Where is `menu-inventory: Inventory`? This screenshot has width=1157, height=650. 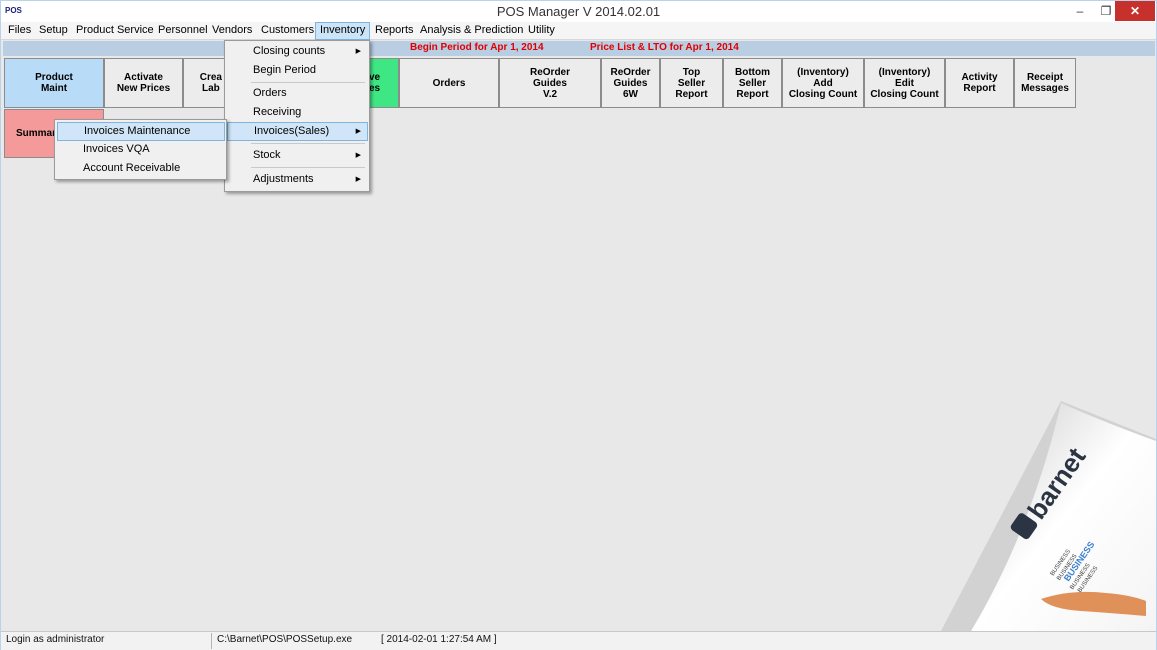 menu-inventory: Inventory is located at coordinates (343, 31).